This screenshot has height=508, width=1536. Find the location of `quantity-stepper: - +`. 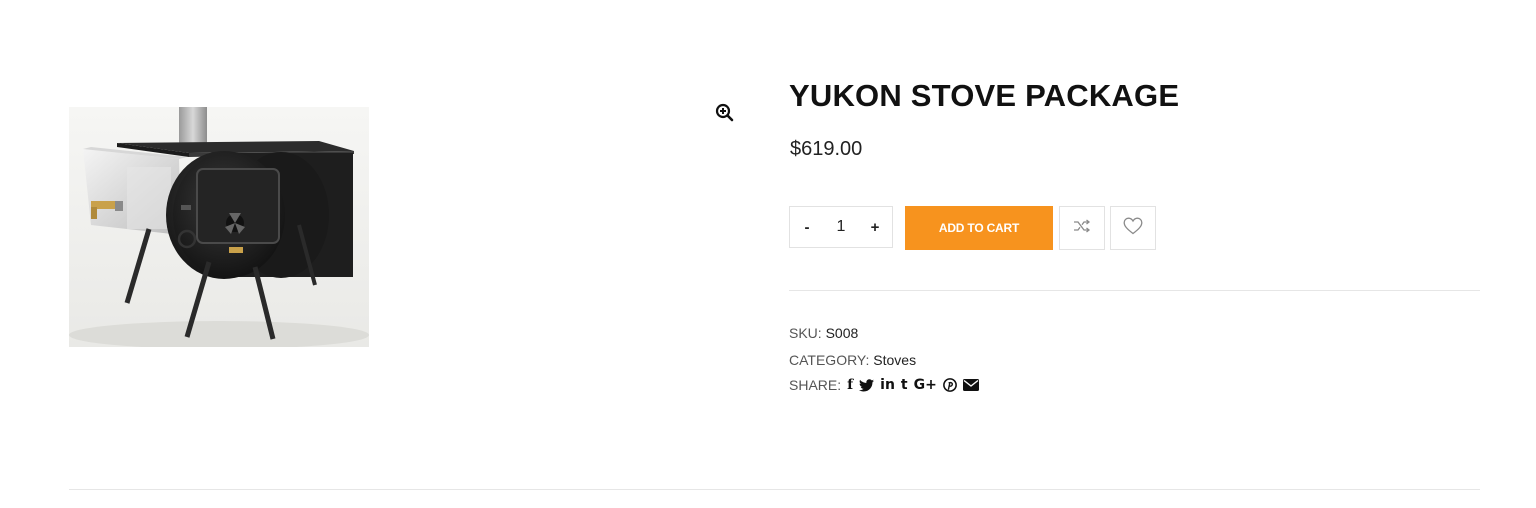

quantity-stepper: - + is located at coordinates (841, 227).